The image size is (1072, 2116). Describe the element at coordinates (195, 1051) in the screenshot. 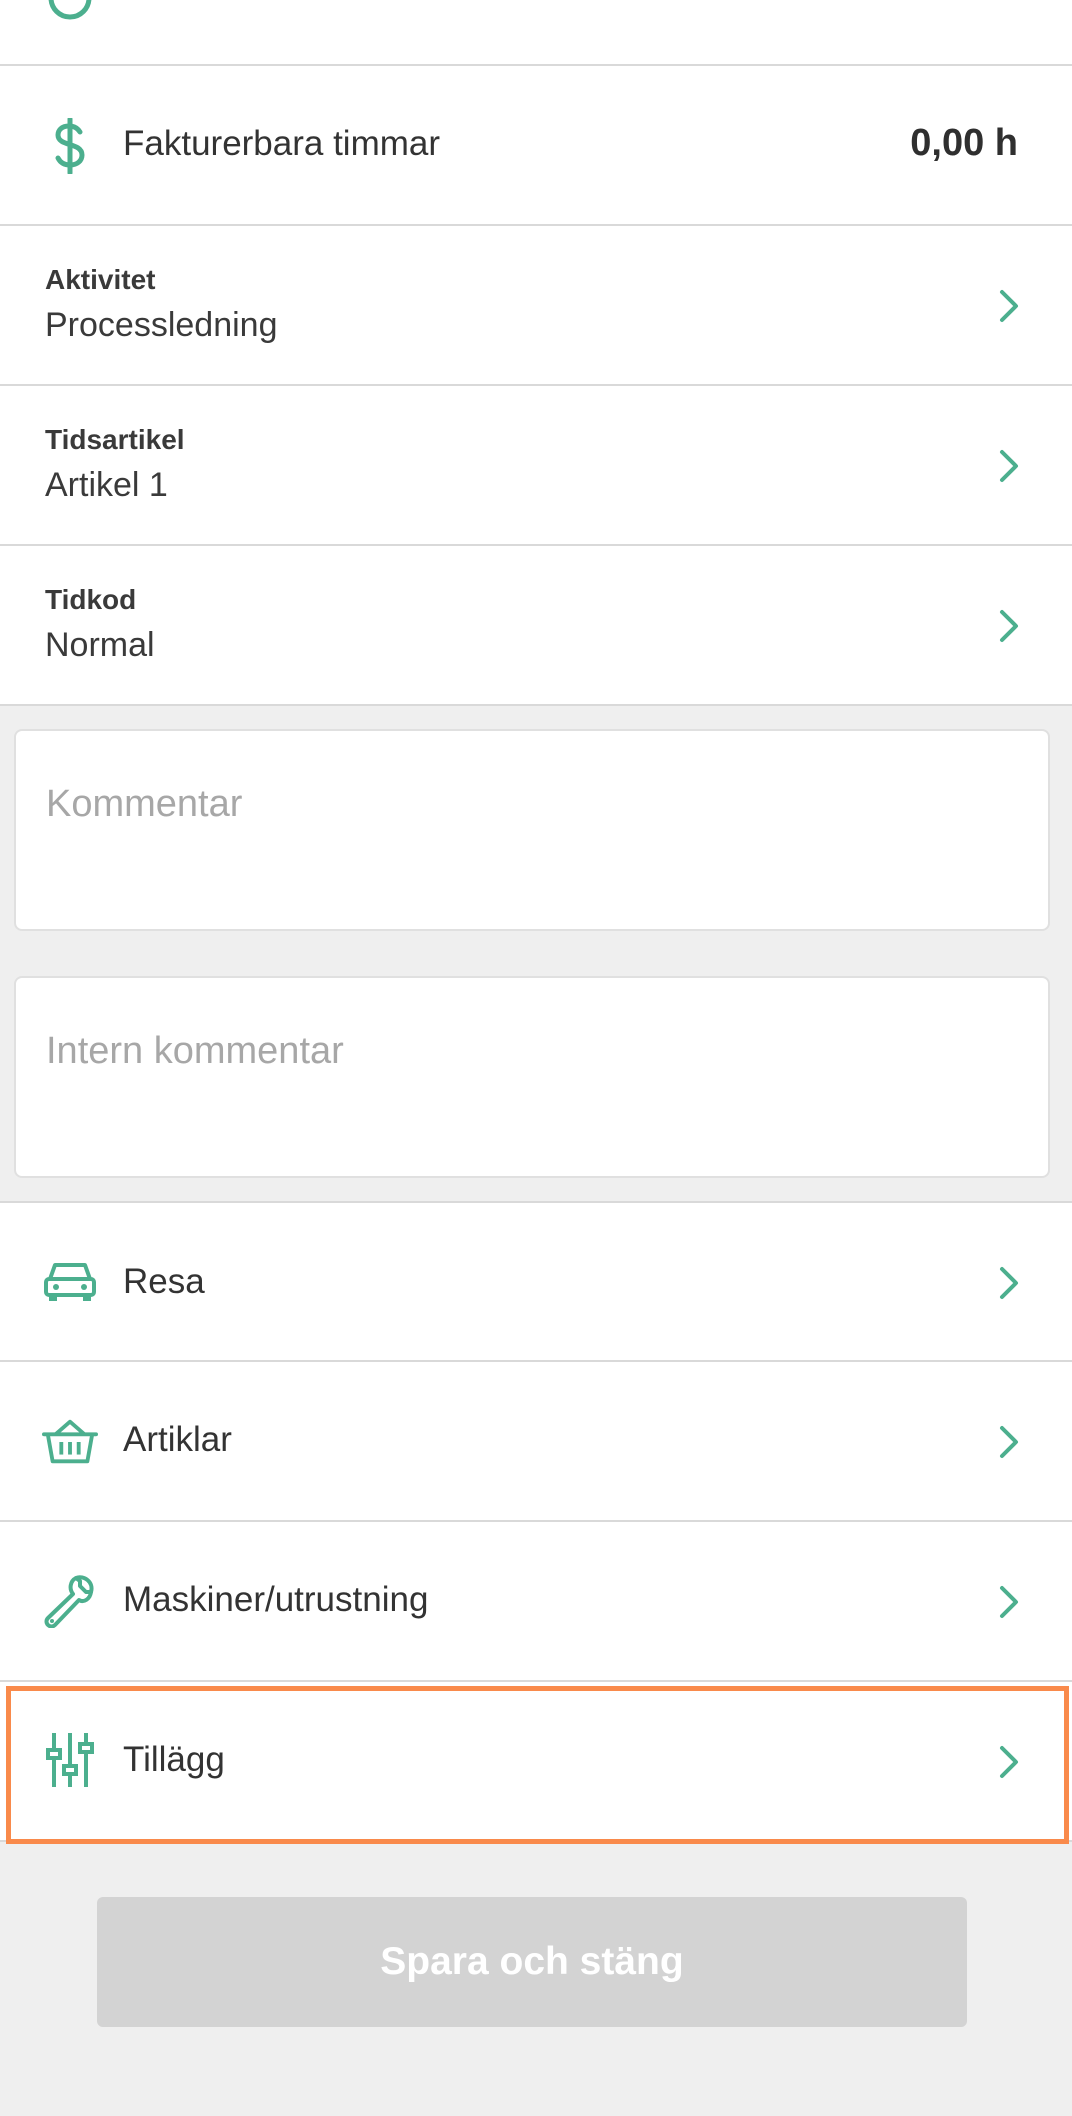

I see `internal-comment-placeholder: Intern kommentar` at that location.